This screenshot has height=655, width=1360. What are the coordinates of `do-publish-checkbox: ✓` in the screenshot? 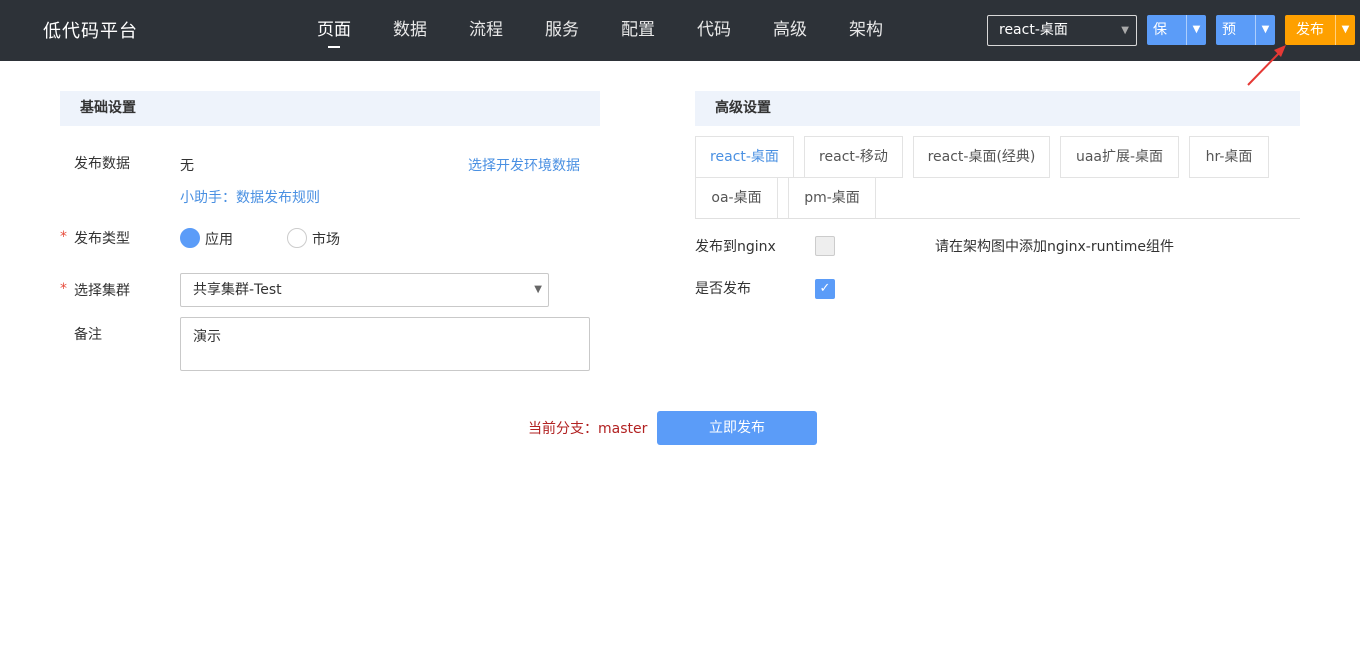 It's located at (825, 289).